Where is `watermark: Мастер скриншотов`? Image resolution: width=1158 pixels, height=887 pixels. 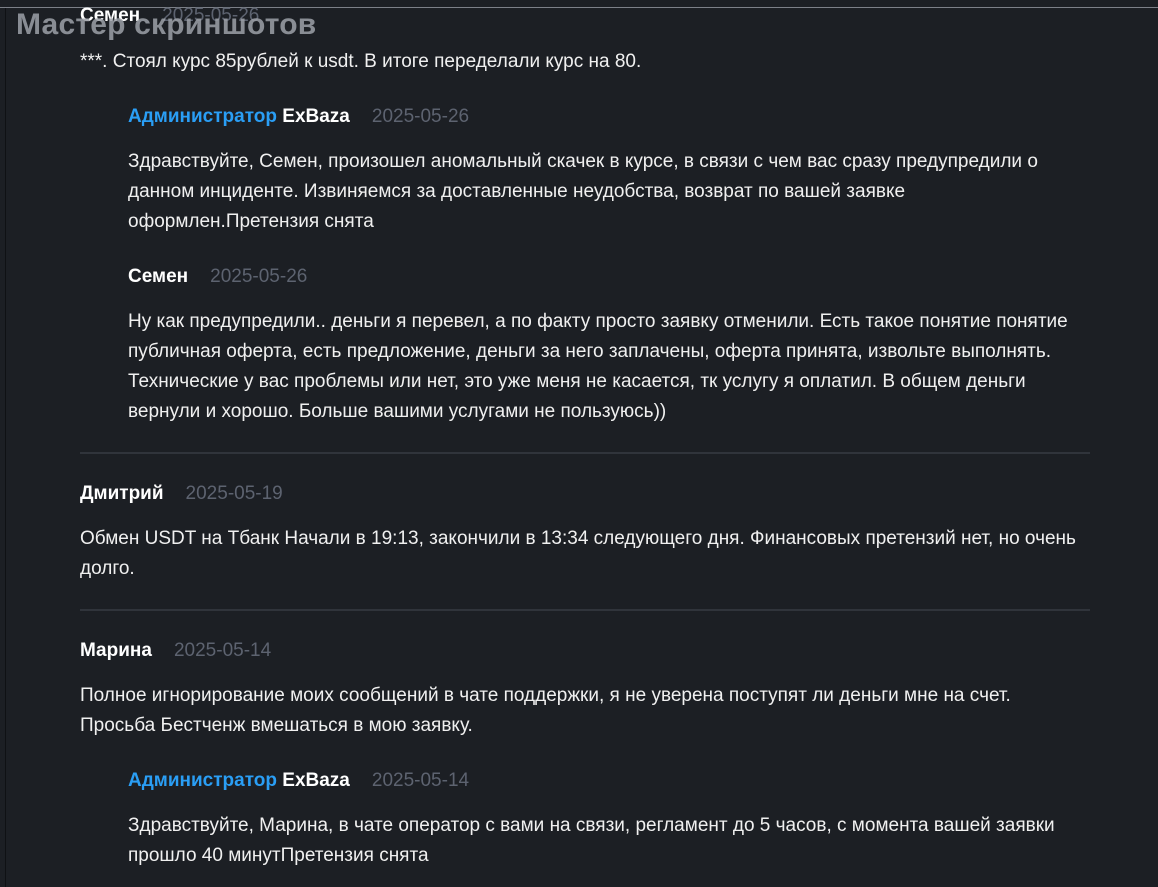 watermark: Мастер скриншотов is located at coordinates (166, 24).